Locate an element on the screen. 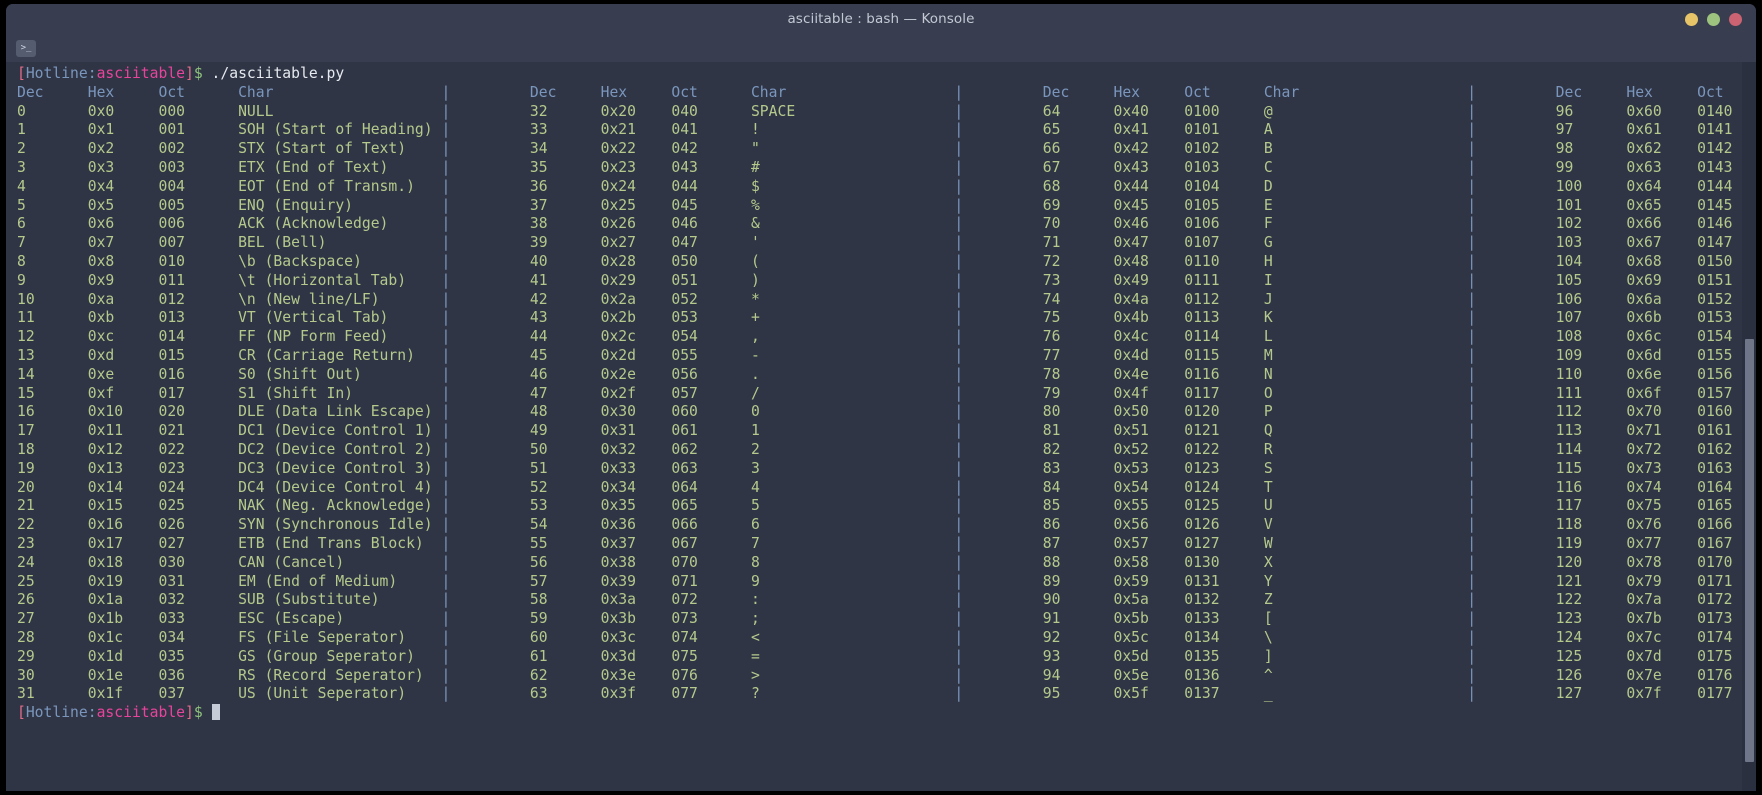 This screenshot has width=1762, height=795. close-button is located at coordinates (1735, 19).